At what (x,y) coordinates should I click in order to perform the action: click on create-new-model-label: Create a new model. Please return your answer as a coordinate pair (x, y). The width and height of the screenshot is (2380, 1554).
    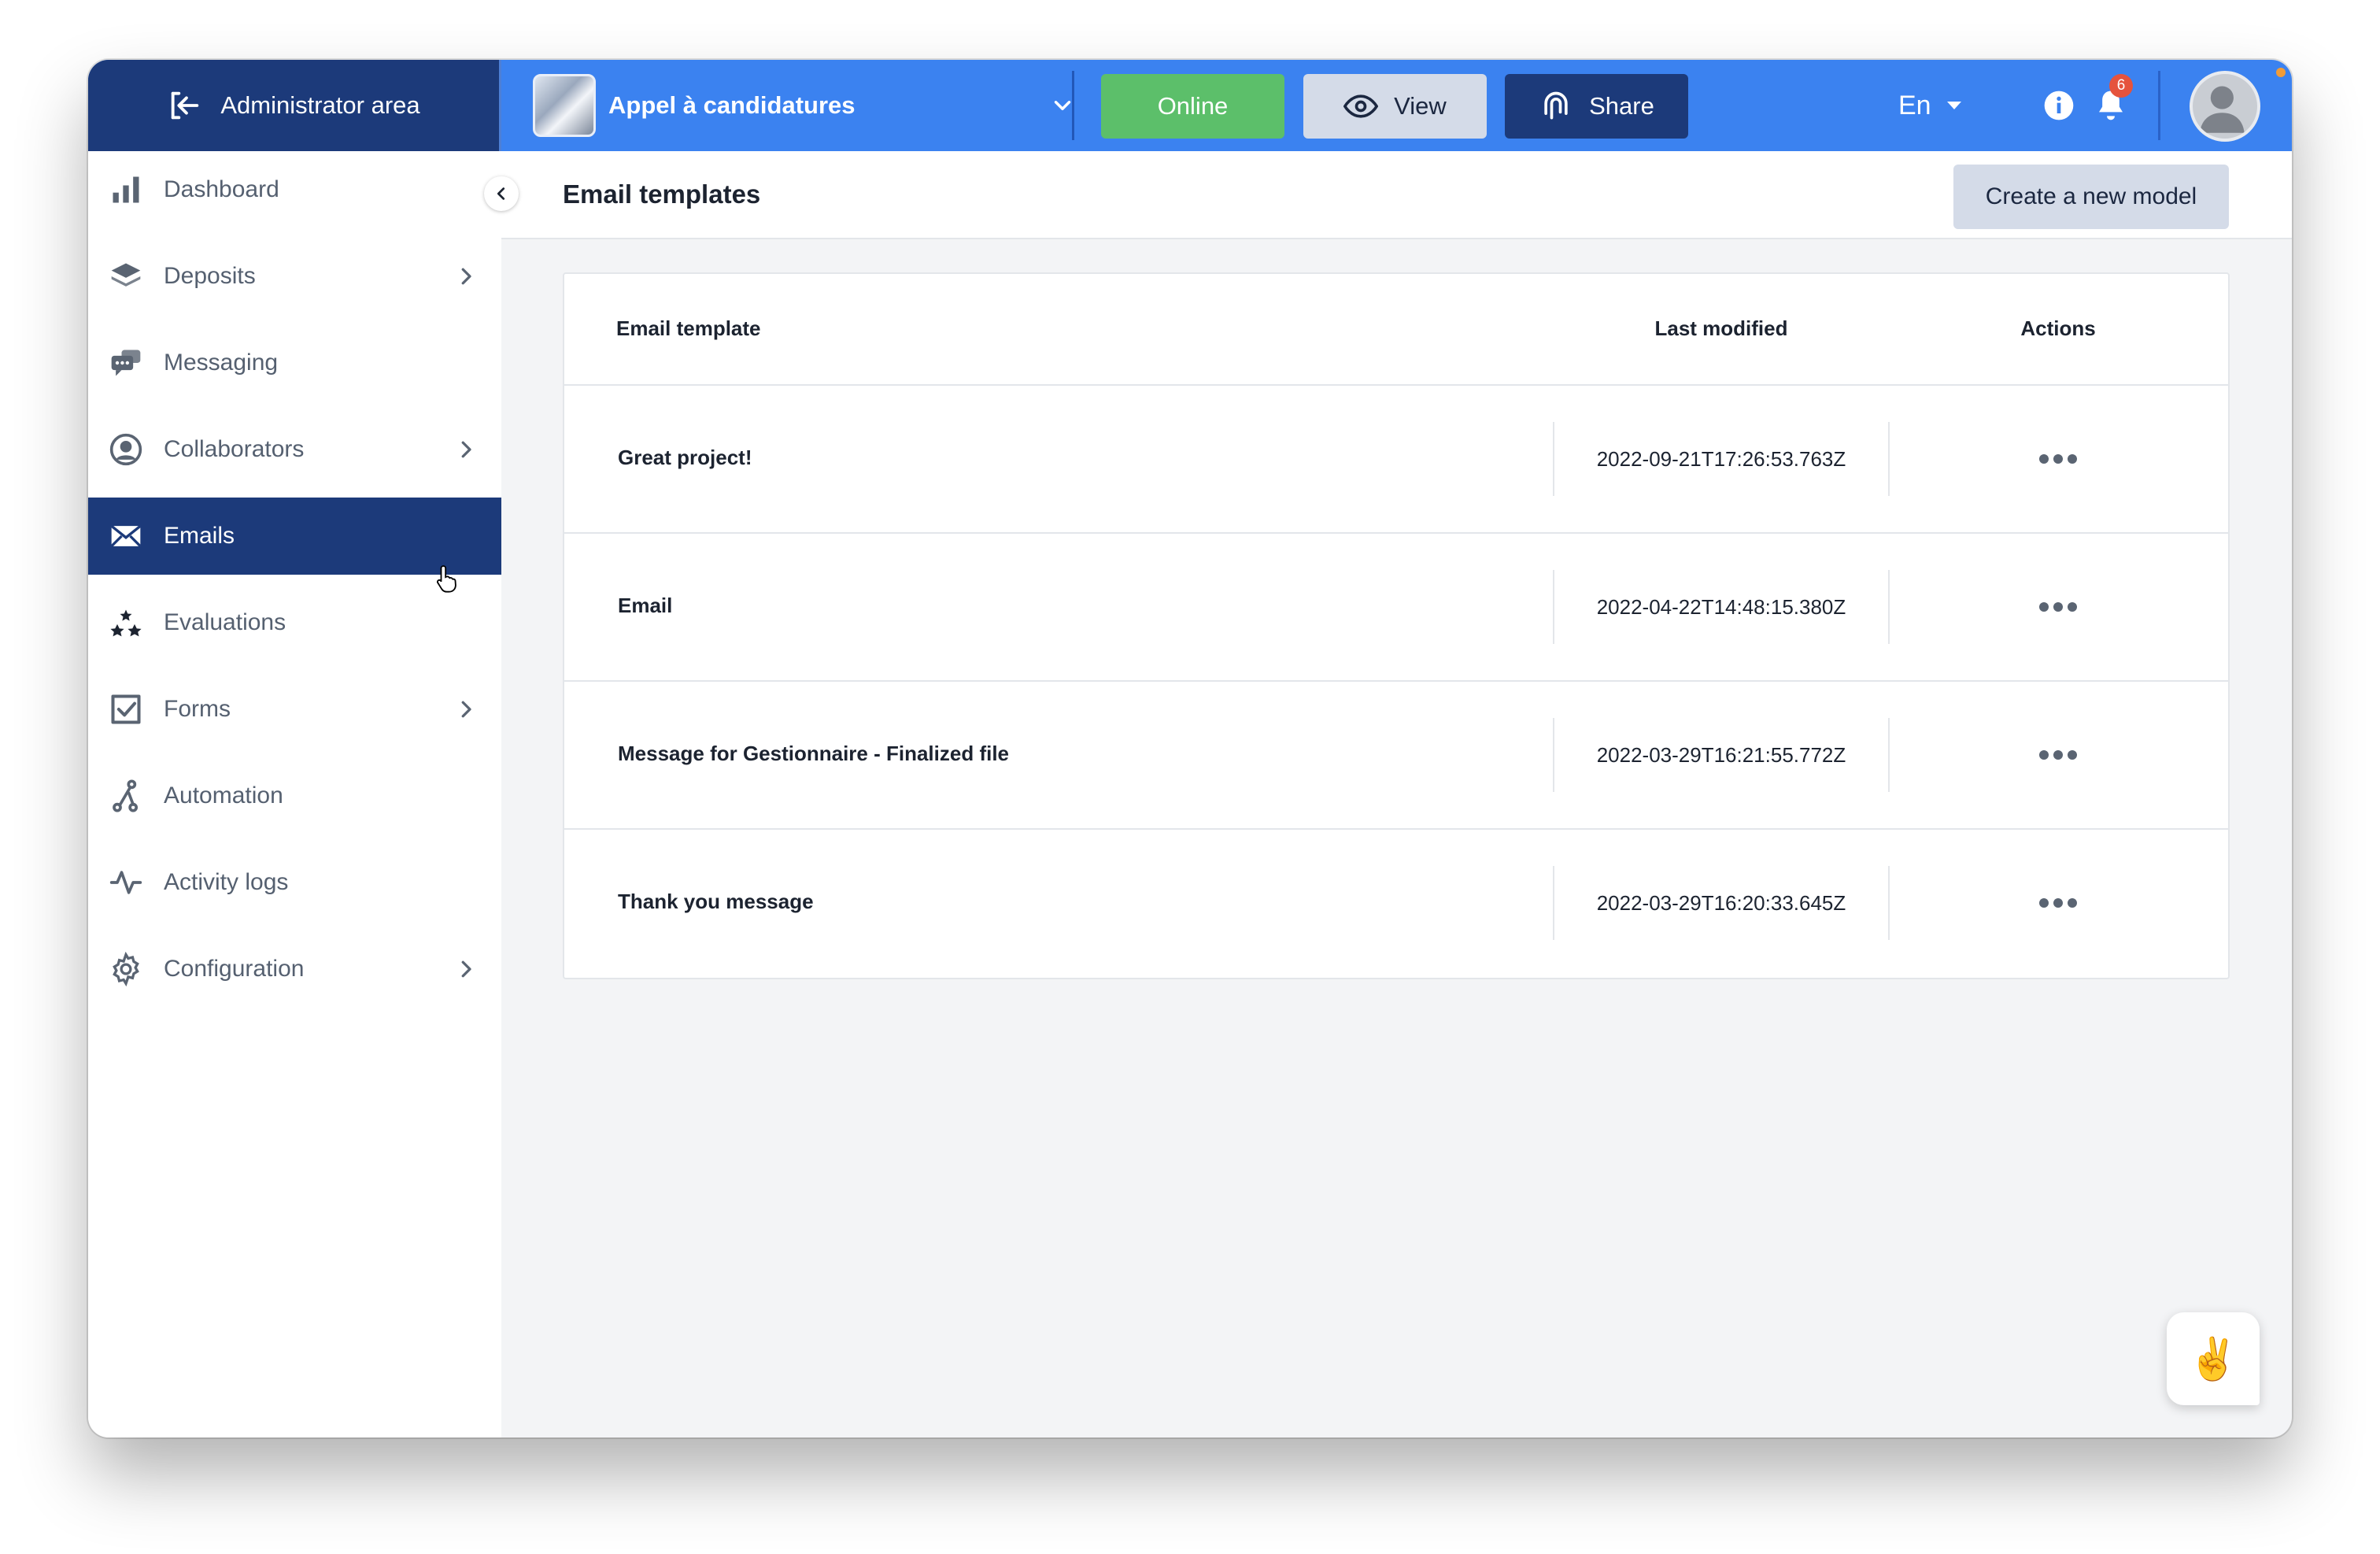
    Looking at the image, I should click on (2091, 196).